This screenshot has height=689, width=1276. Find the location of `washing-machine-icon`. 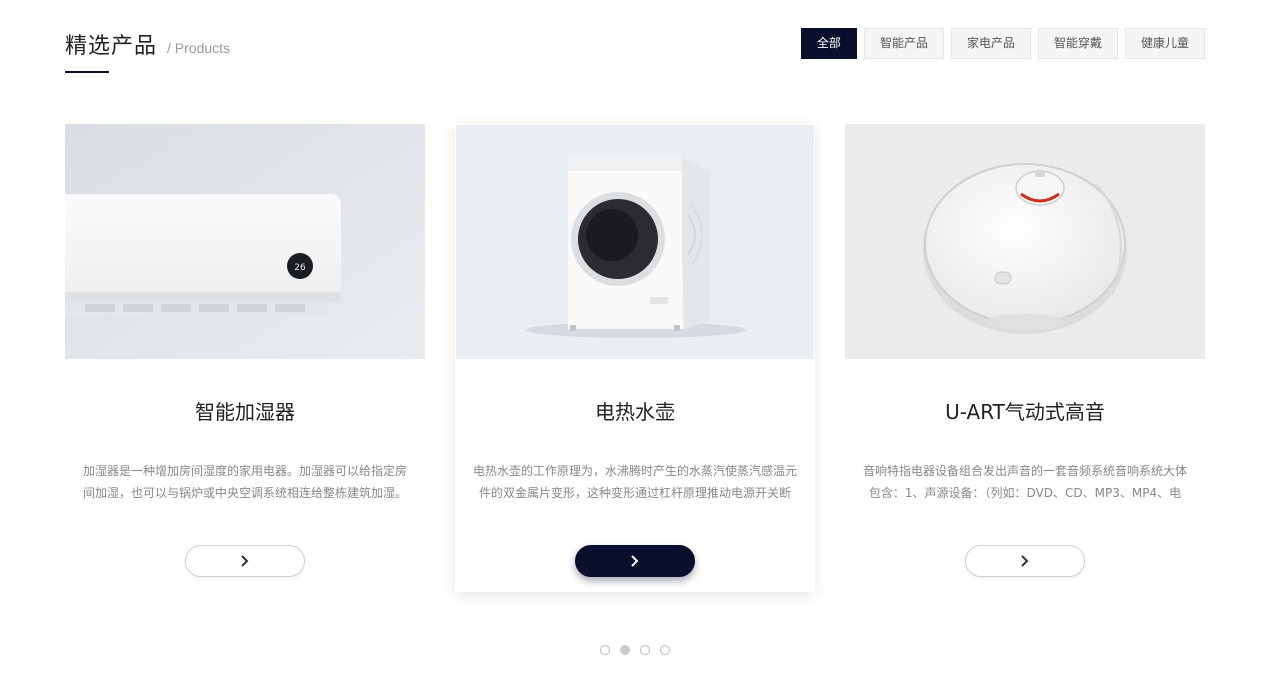

washing-machine-icon is located at coordinates (635, 242).